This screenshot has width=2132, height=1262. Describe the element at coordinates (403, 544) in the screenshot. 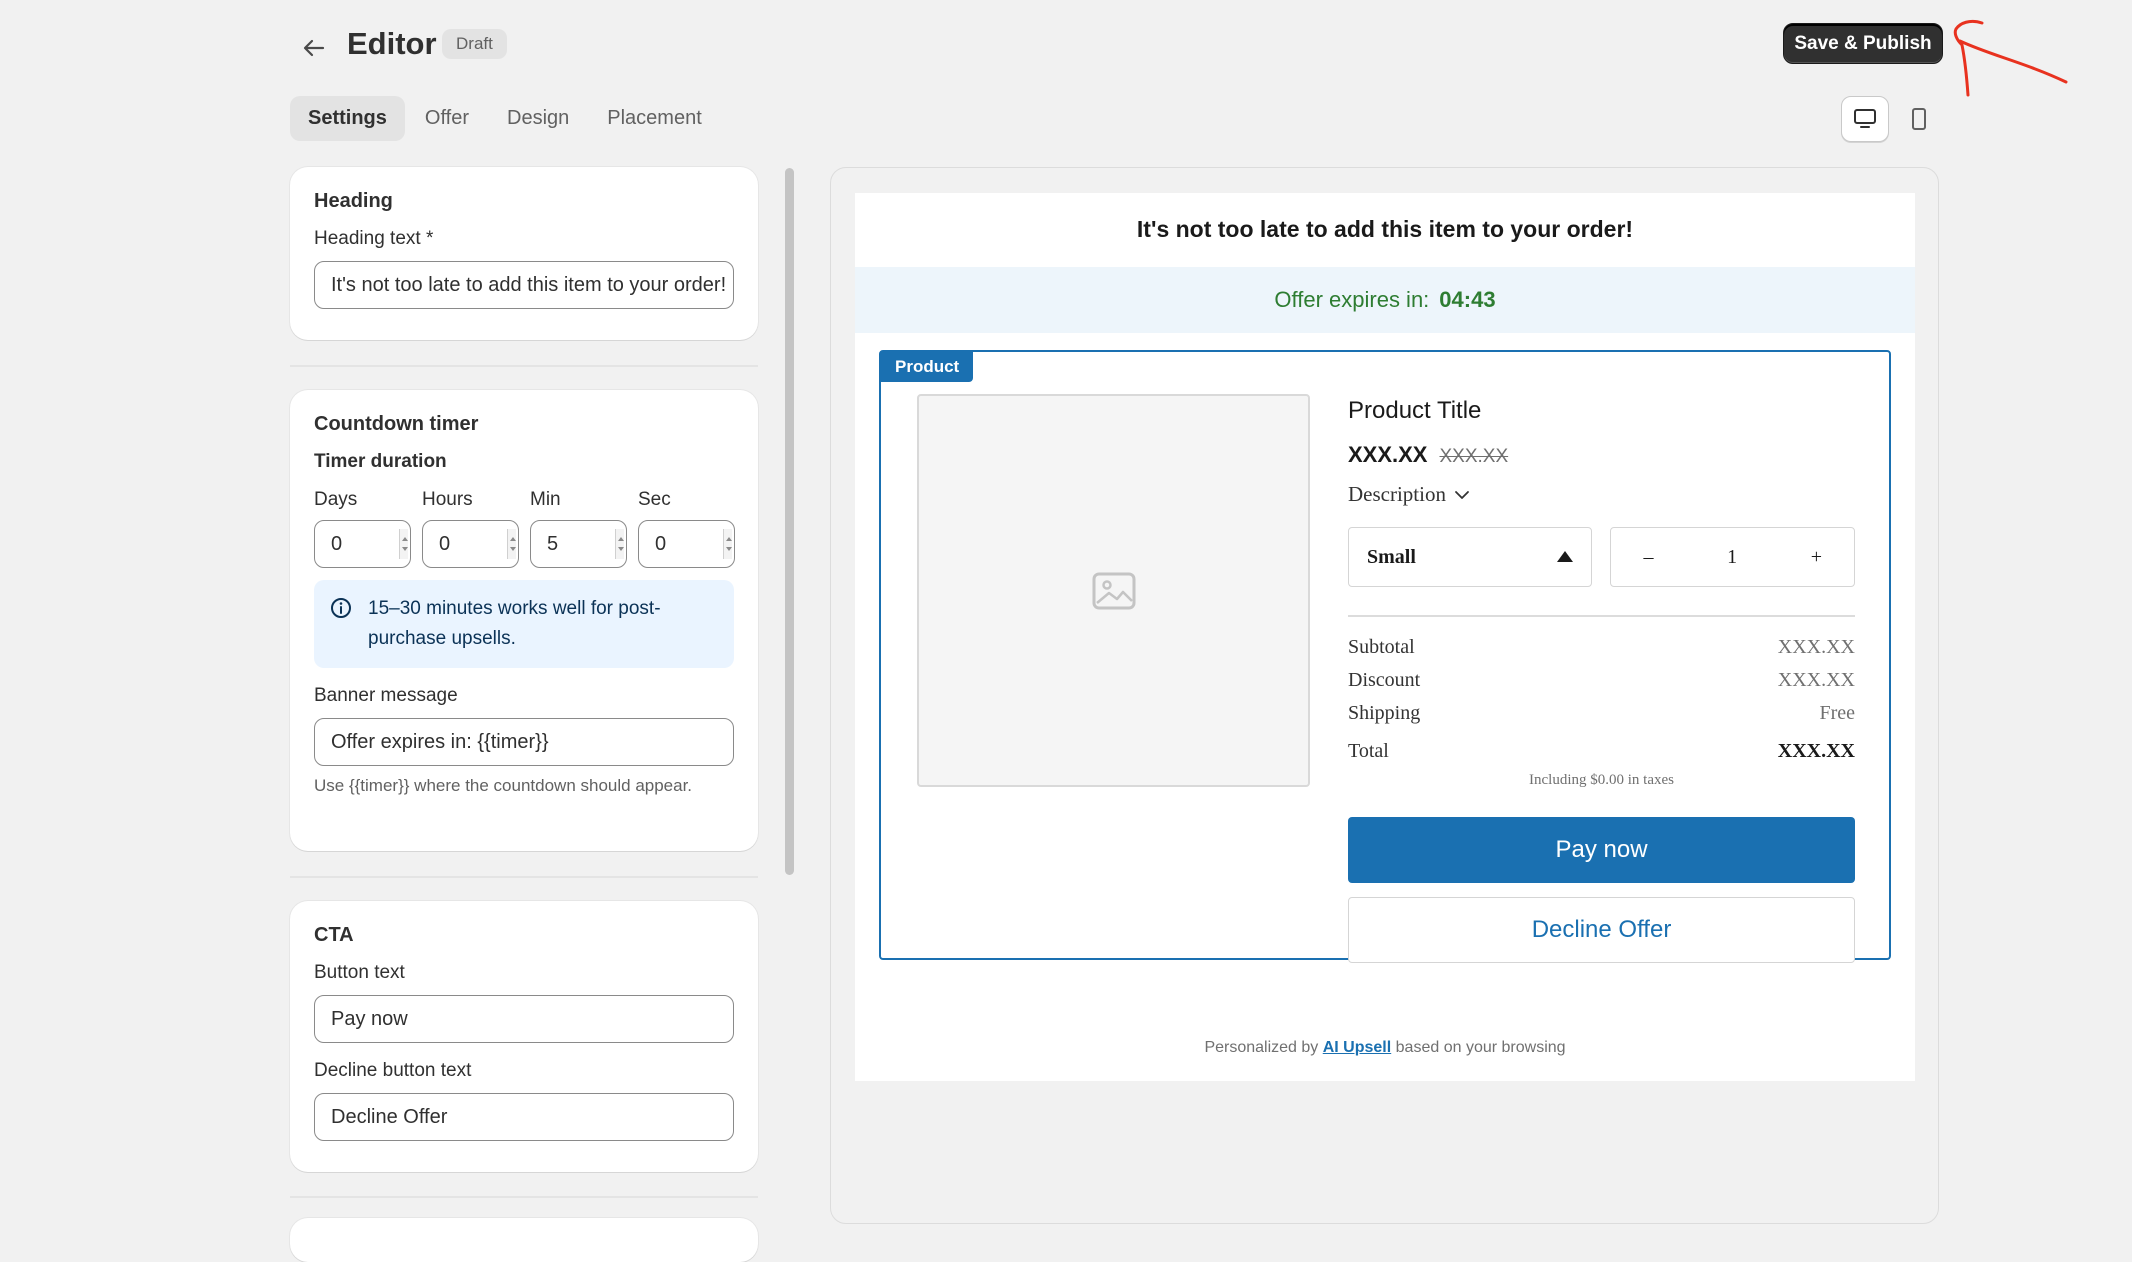

I see `days-stepper` at that location.